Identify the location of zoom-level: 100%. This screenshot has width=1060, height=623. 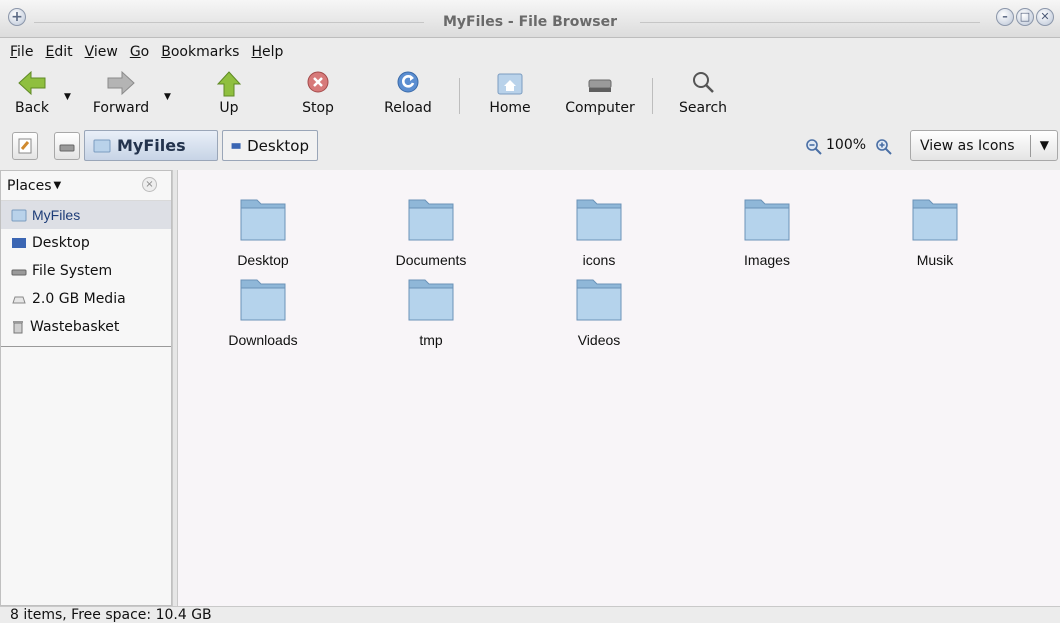
(846, 145).